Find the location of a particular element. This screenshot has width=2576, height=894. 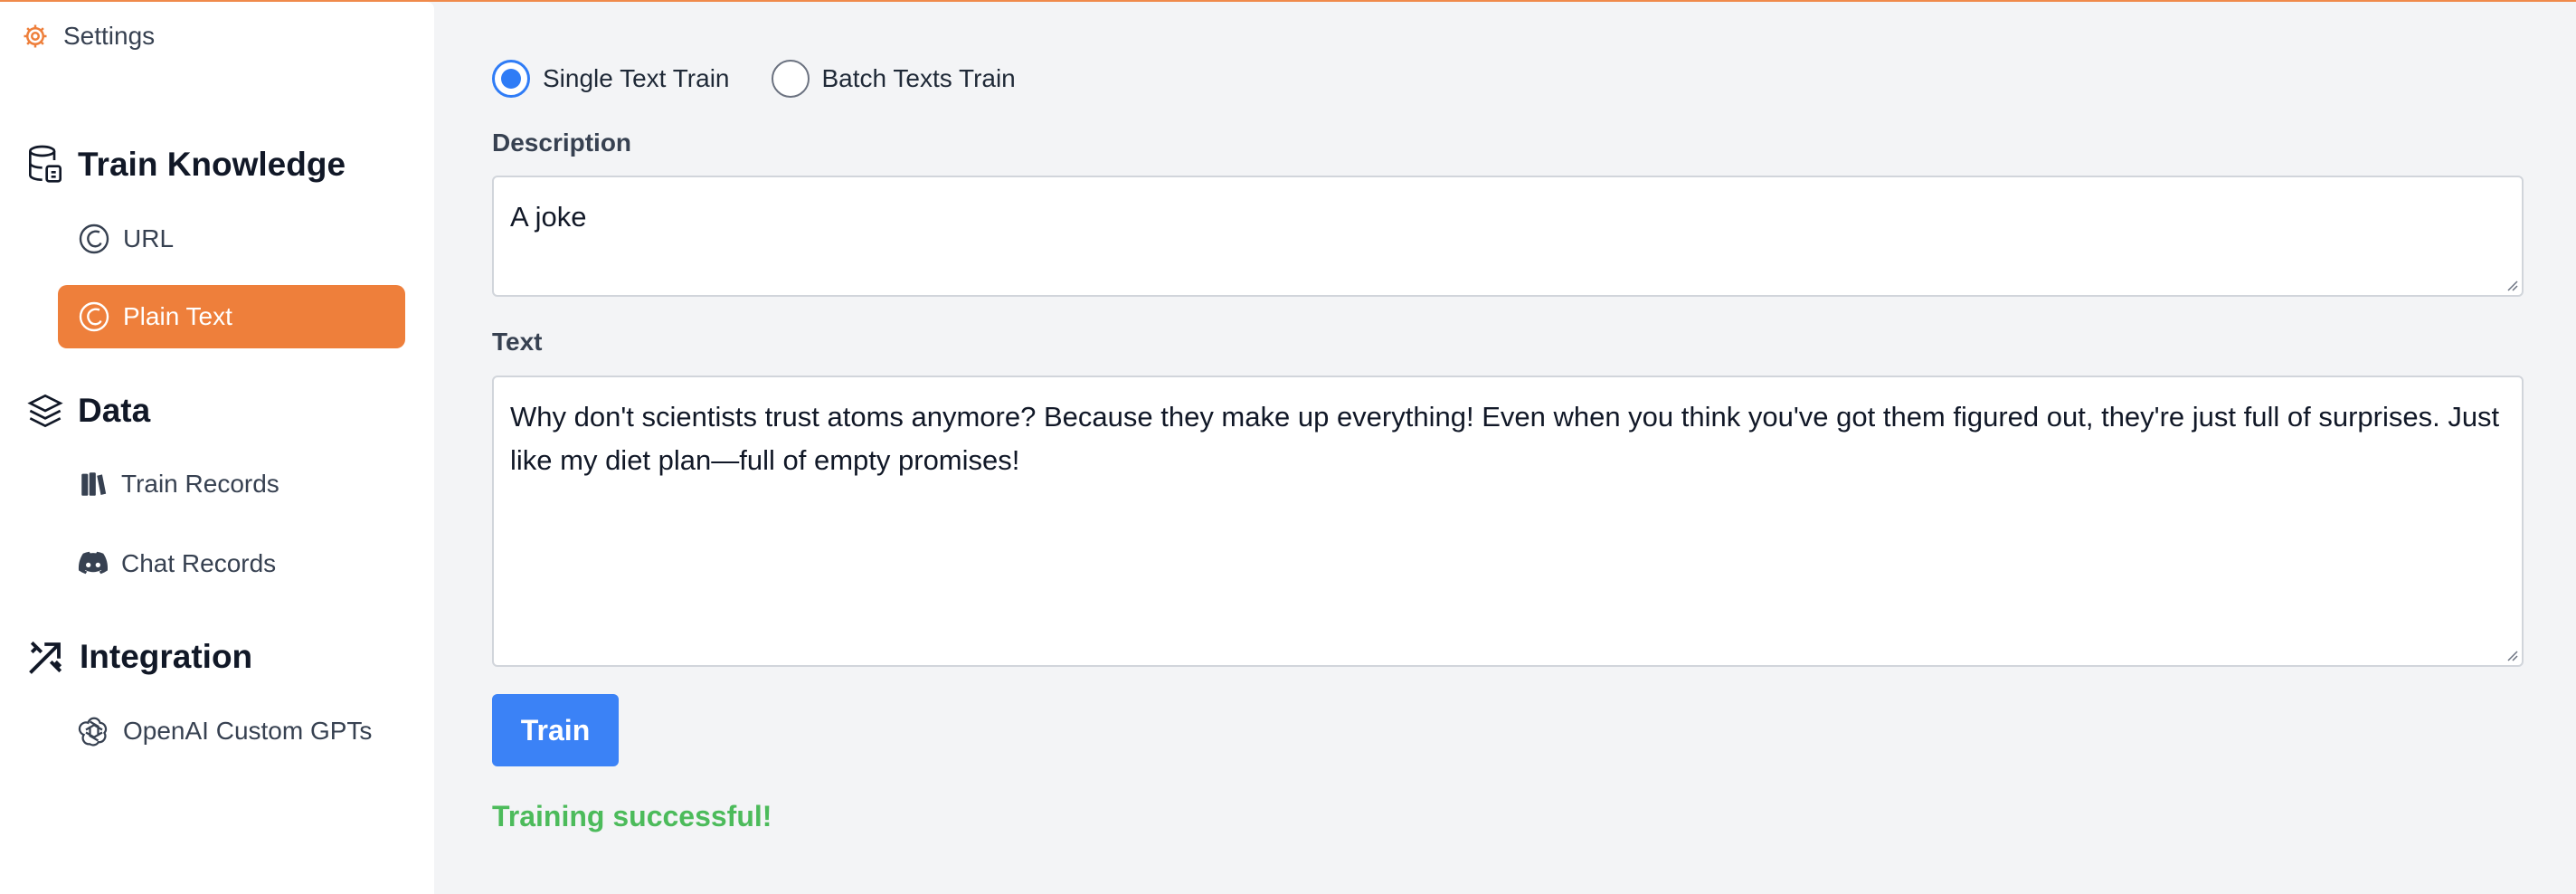

sidebar-item-label: OpenAI Custom GPTs is located at coordinates (248, 731).